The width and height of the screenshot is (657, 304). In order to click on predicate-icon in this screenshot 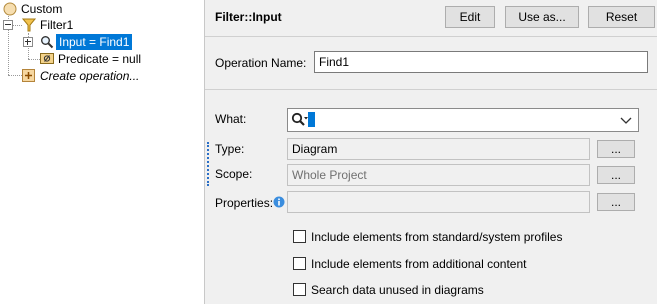, I will do `click(47, 58)`.